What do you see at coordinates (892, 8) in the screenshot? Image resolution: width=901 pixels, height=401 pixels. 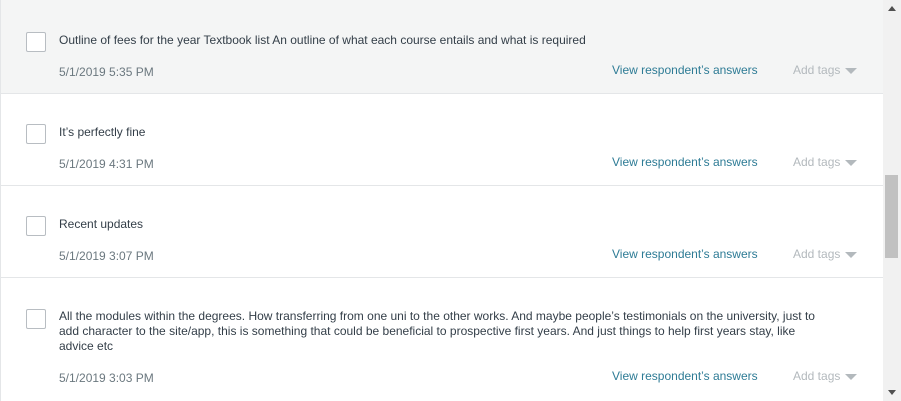 I see `scroll-up-arrow-icon` at bounding box center [892, 8].